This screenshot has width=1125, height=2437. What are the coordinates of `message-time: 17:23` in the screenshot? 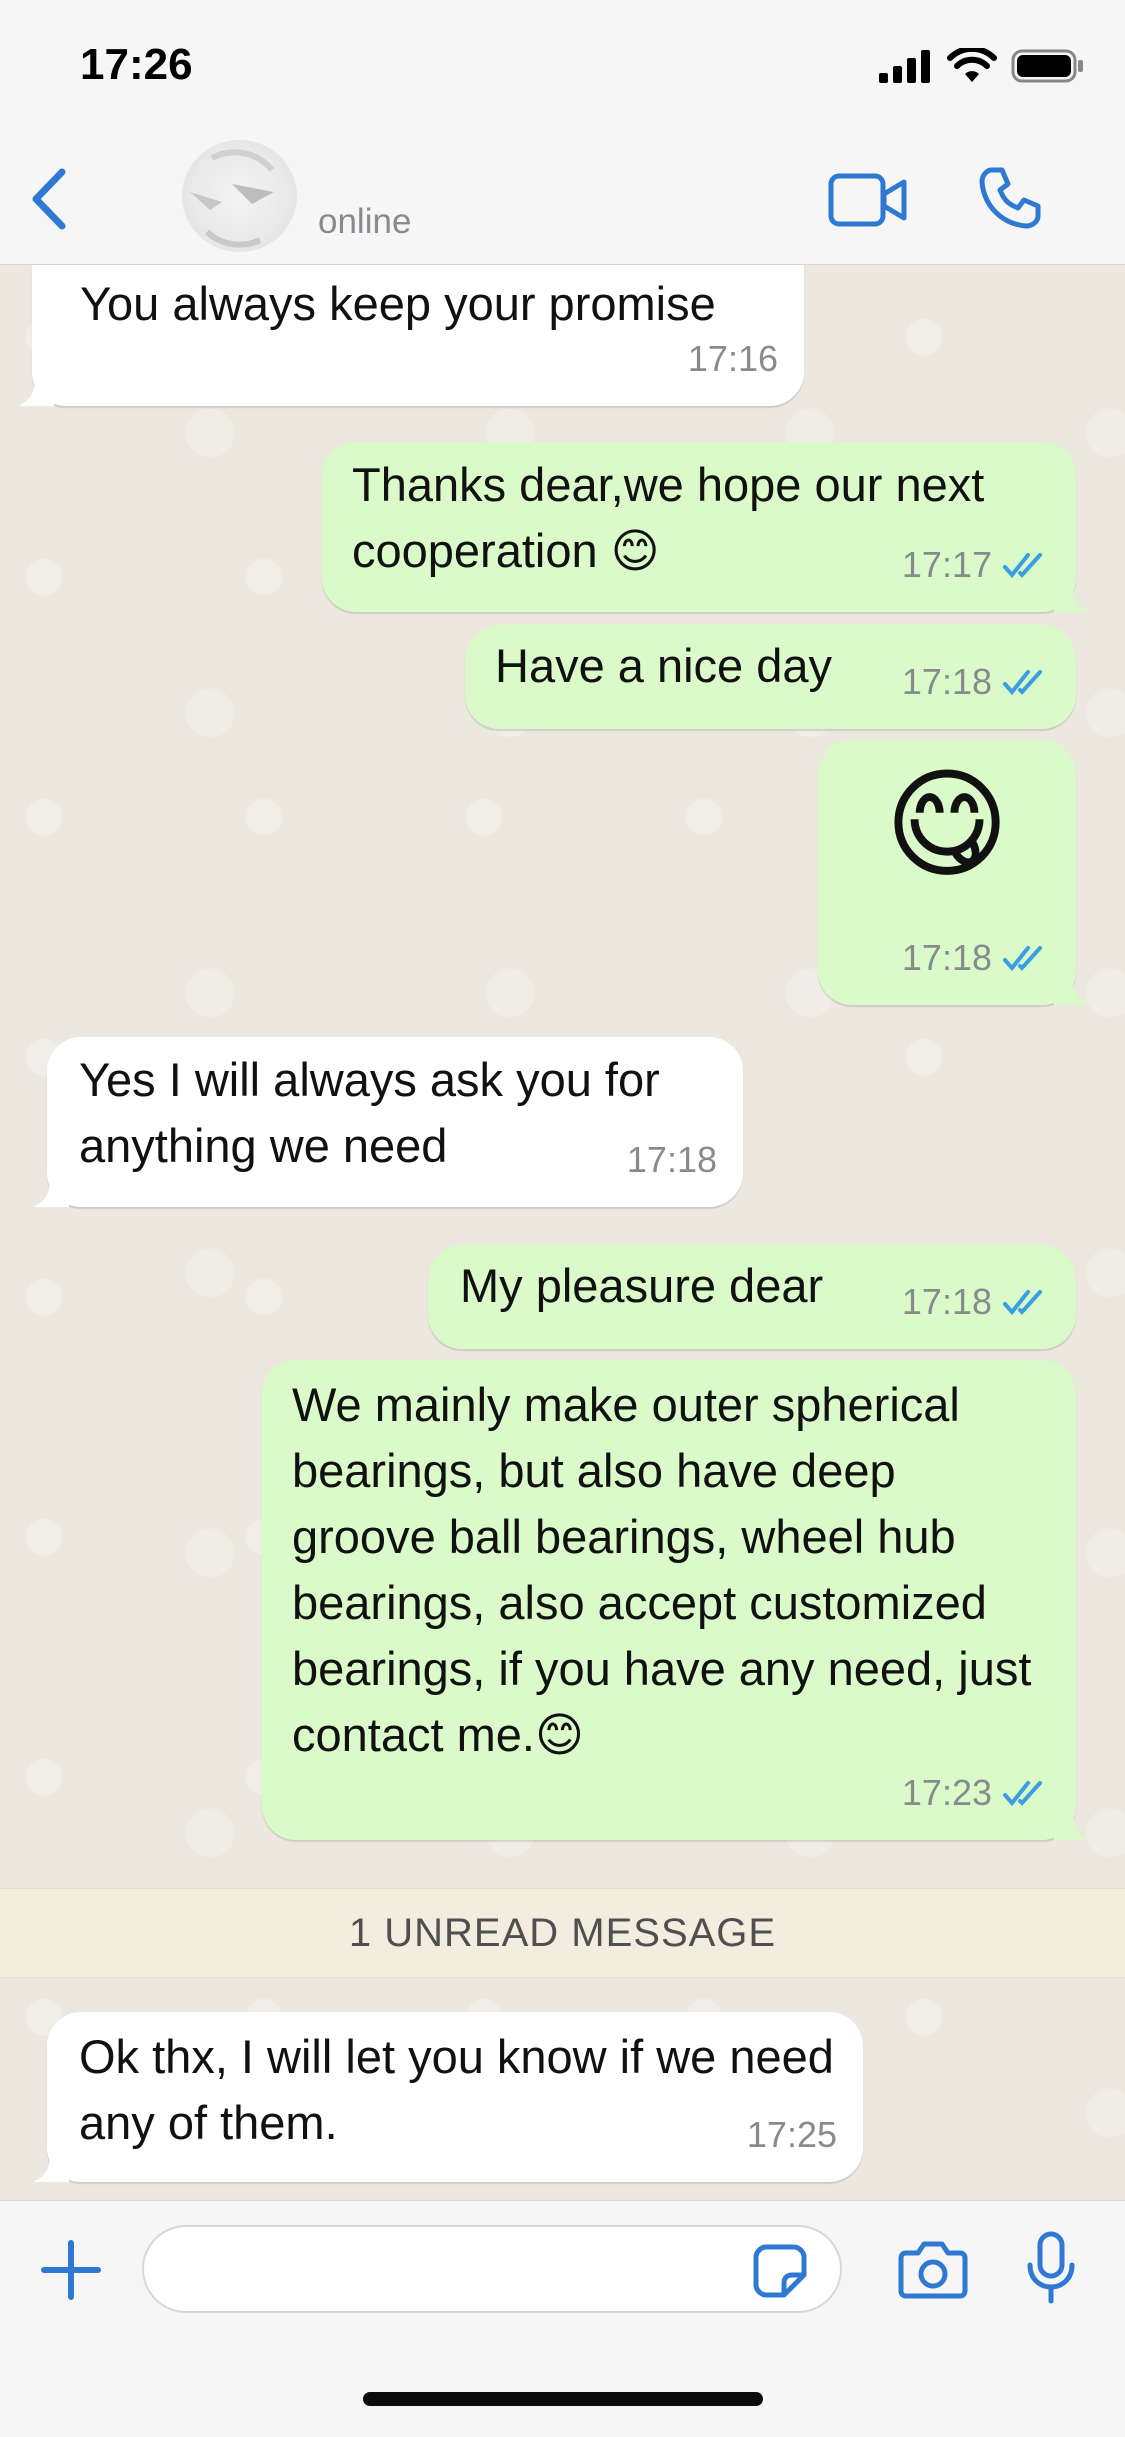 It's located at (946, 1792).